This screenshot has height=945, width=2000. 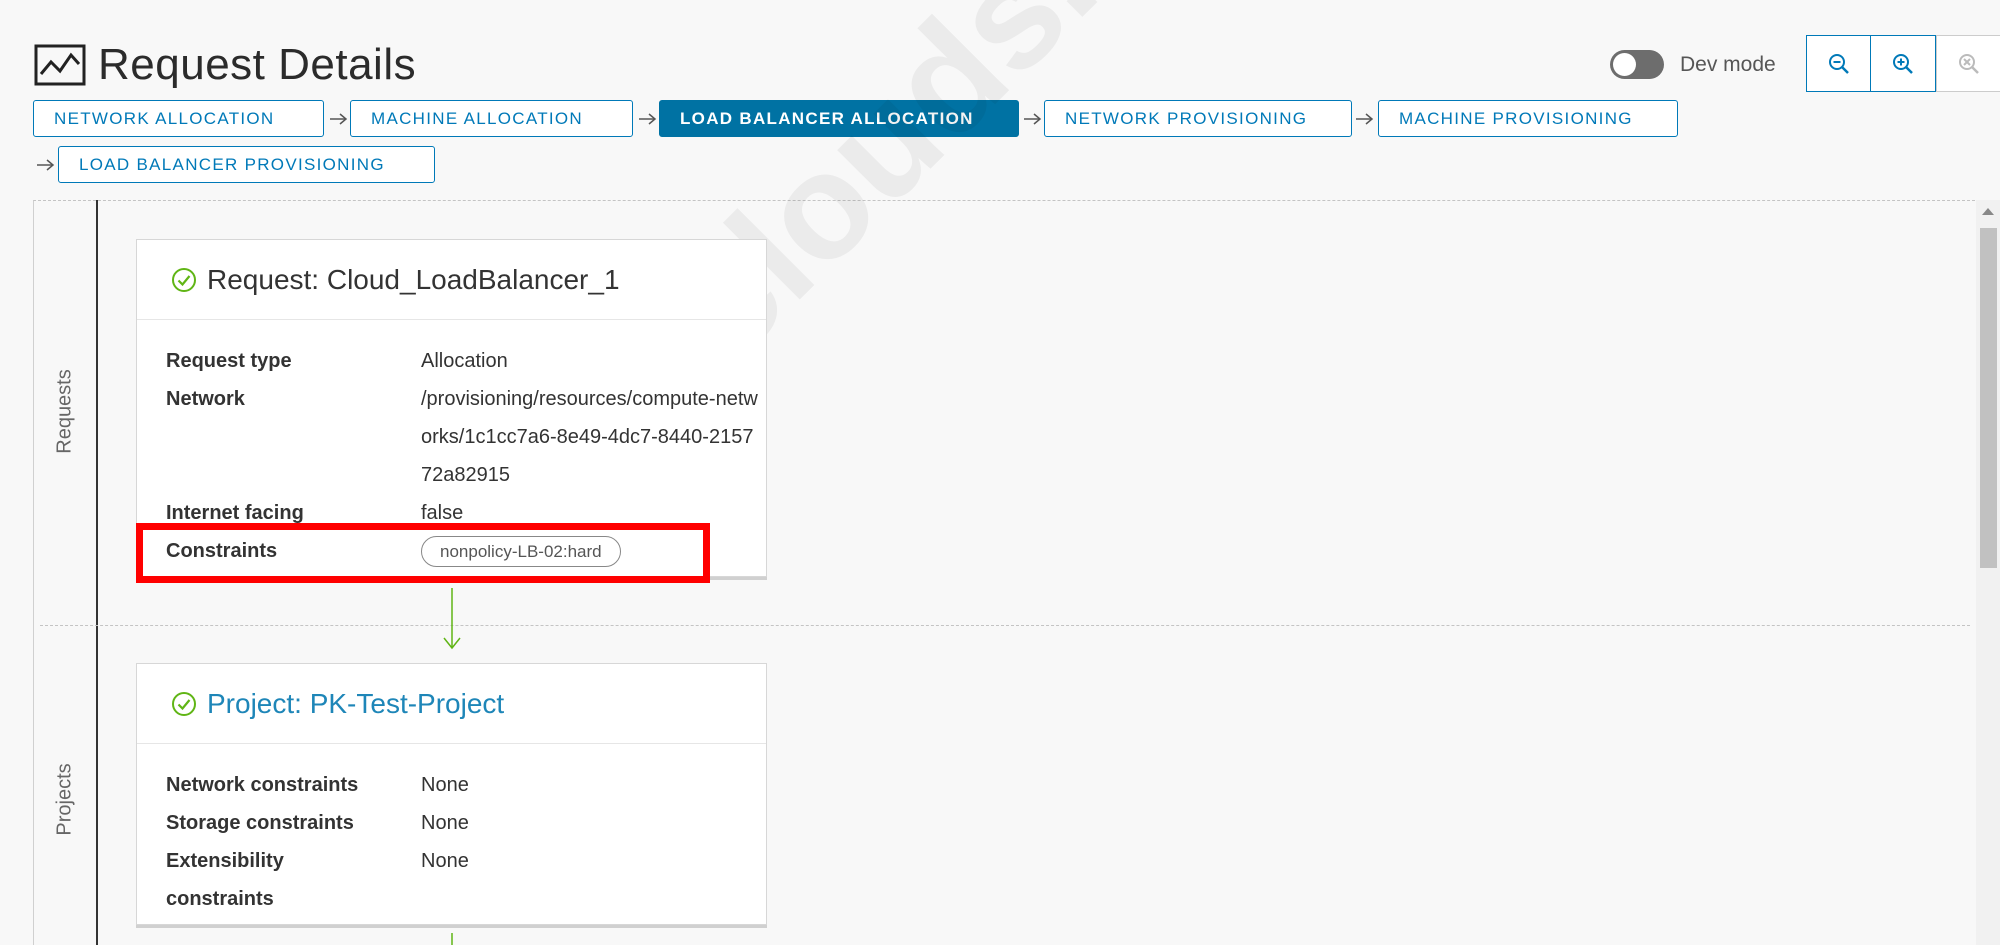 I want to click on prop-row: Extensibility constraints None, so click(x=466, y=880).